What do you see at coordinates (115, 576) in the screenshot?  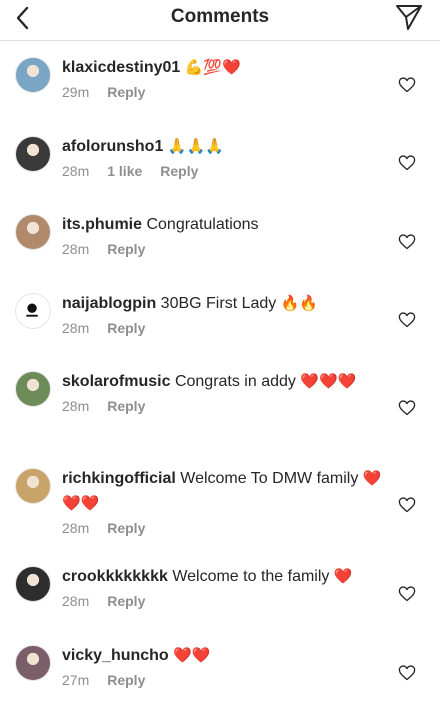 I see `comment-username: crookkkkkkkk` at bounding box center [115, 576].